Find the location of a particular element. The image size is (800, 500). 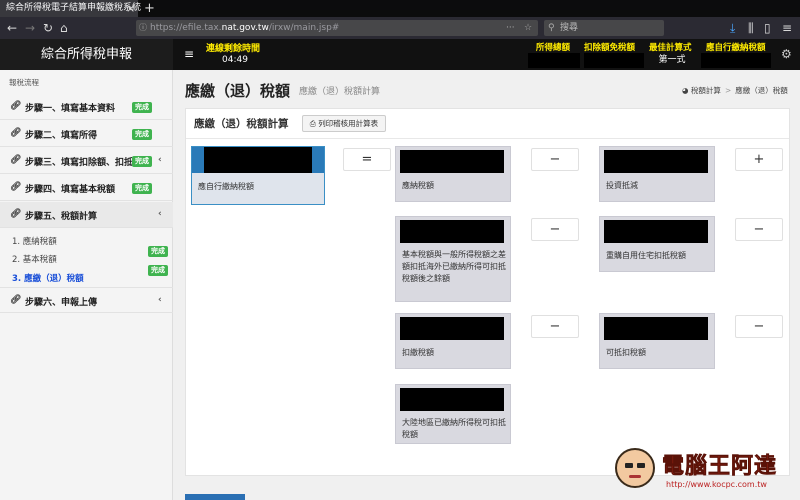

card-label: 大陸地區已繳納所得稅可扣抵稅額 is located at coordinates (454, 428).